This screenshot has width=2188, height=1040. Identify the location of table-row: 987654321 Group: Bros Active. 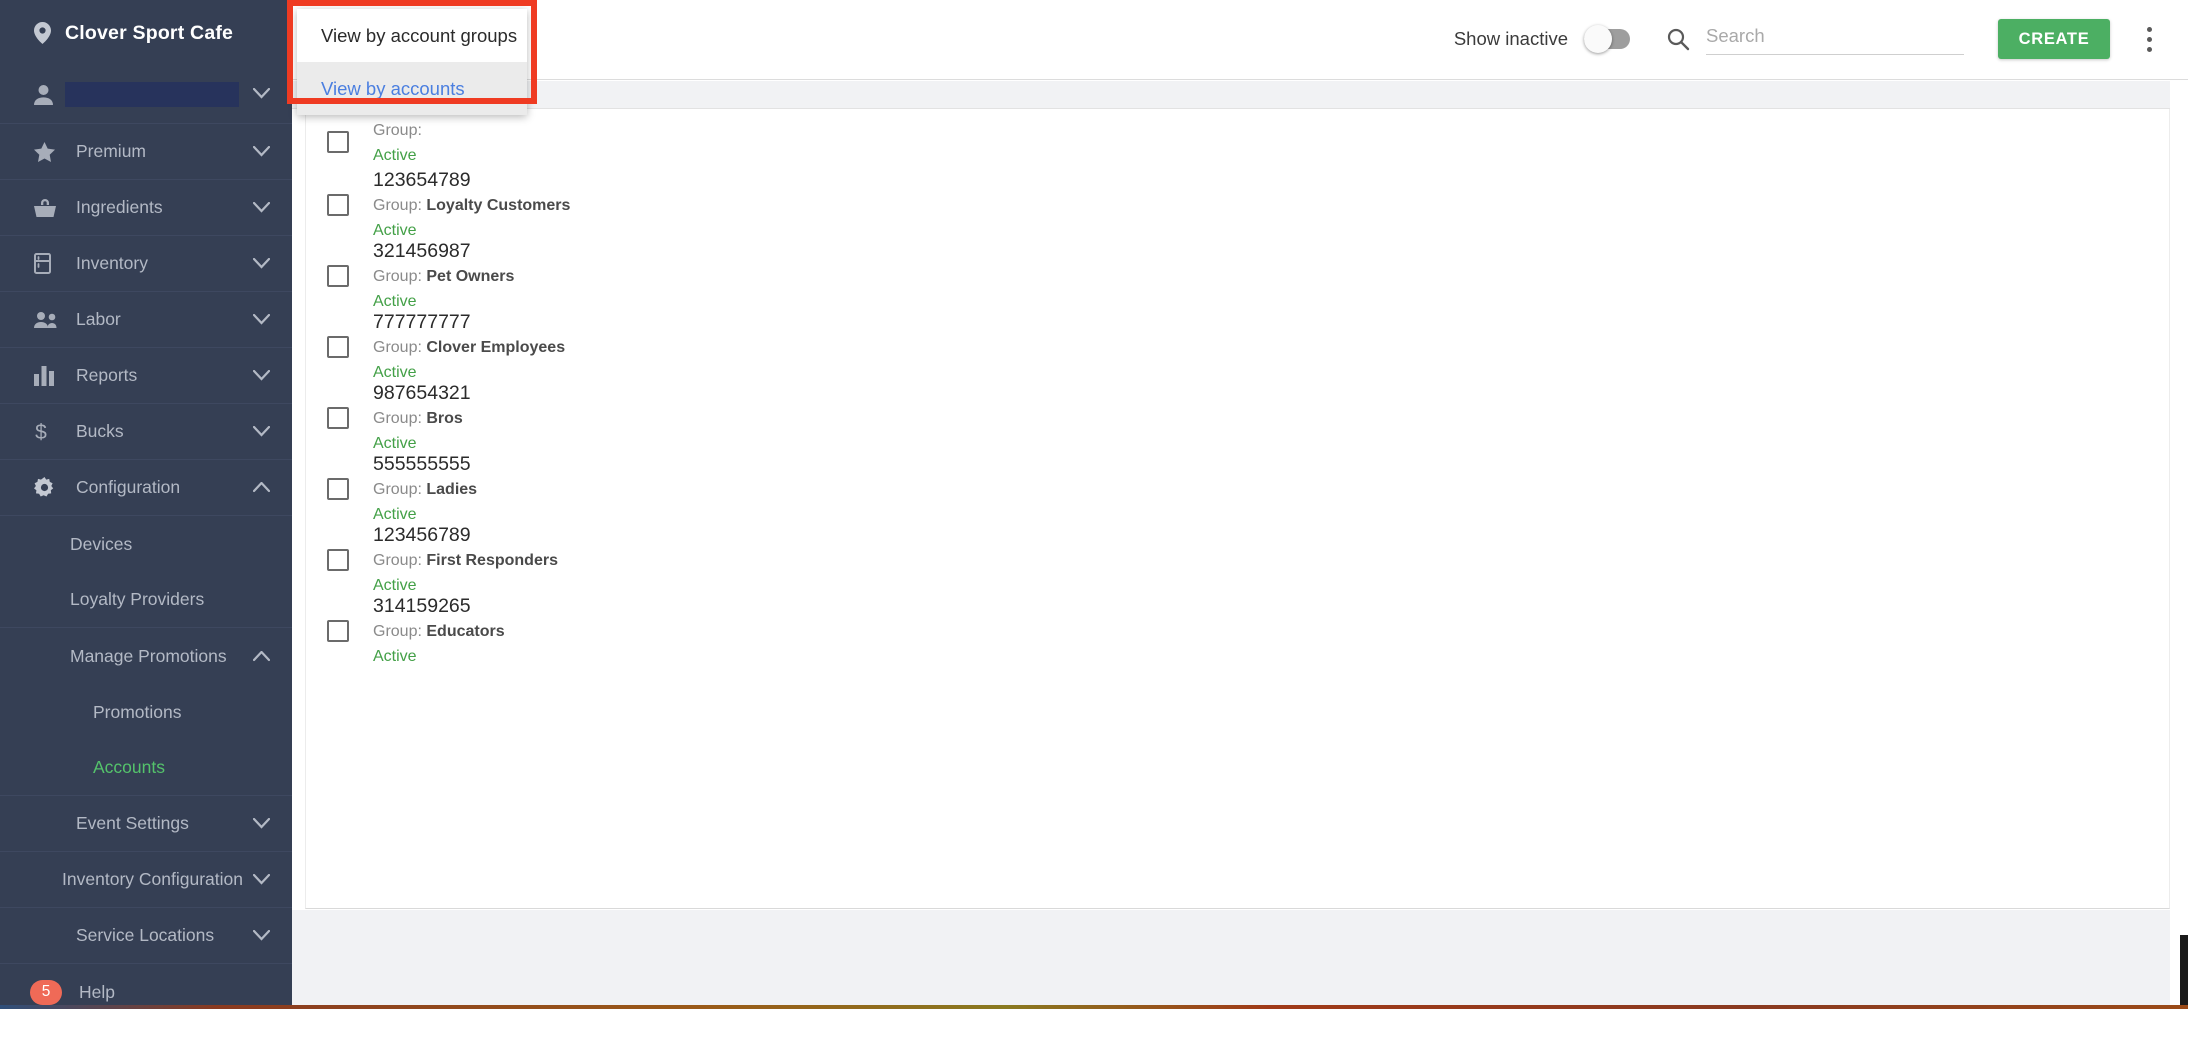
(1237, 417).